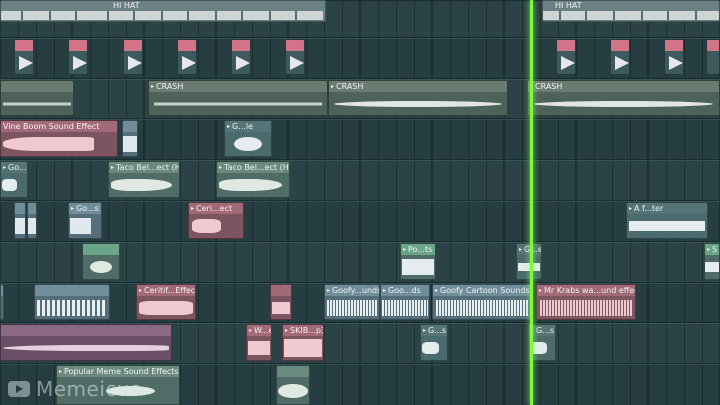 The image size is (720, 405). Describe the element at coordinates (531, 202) in the screenshot. I see `playhead-marker` at that location.